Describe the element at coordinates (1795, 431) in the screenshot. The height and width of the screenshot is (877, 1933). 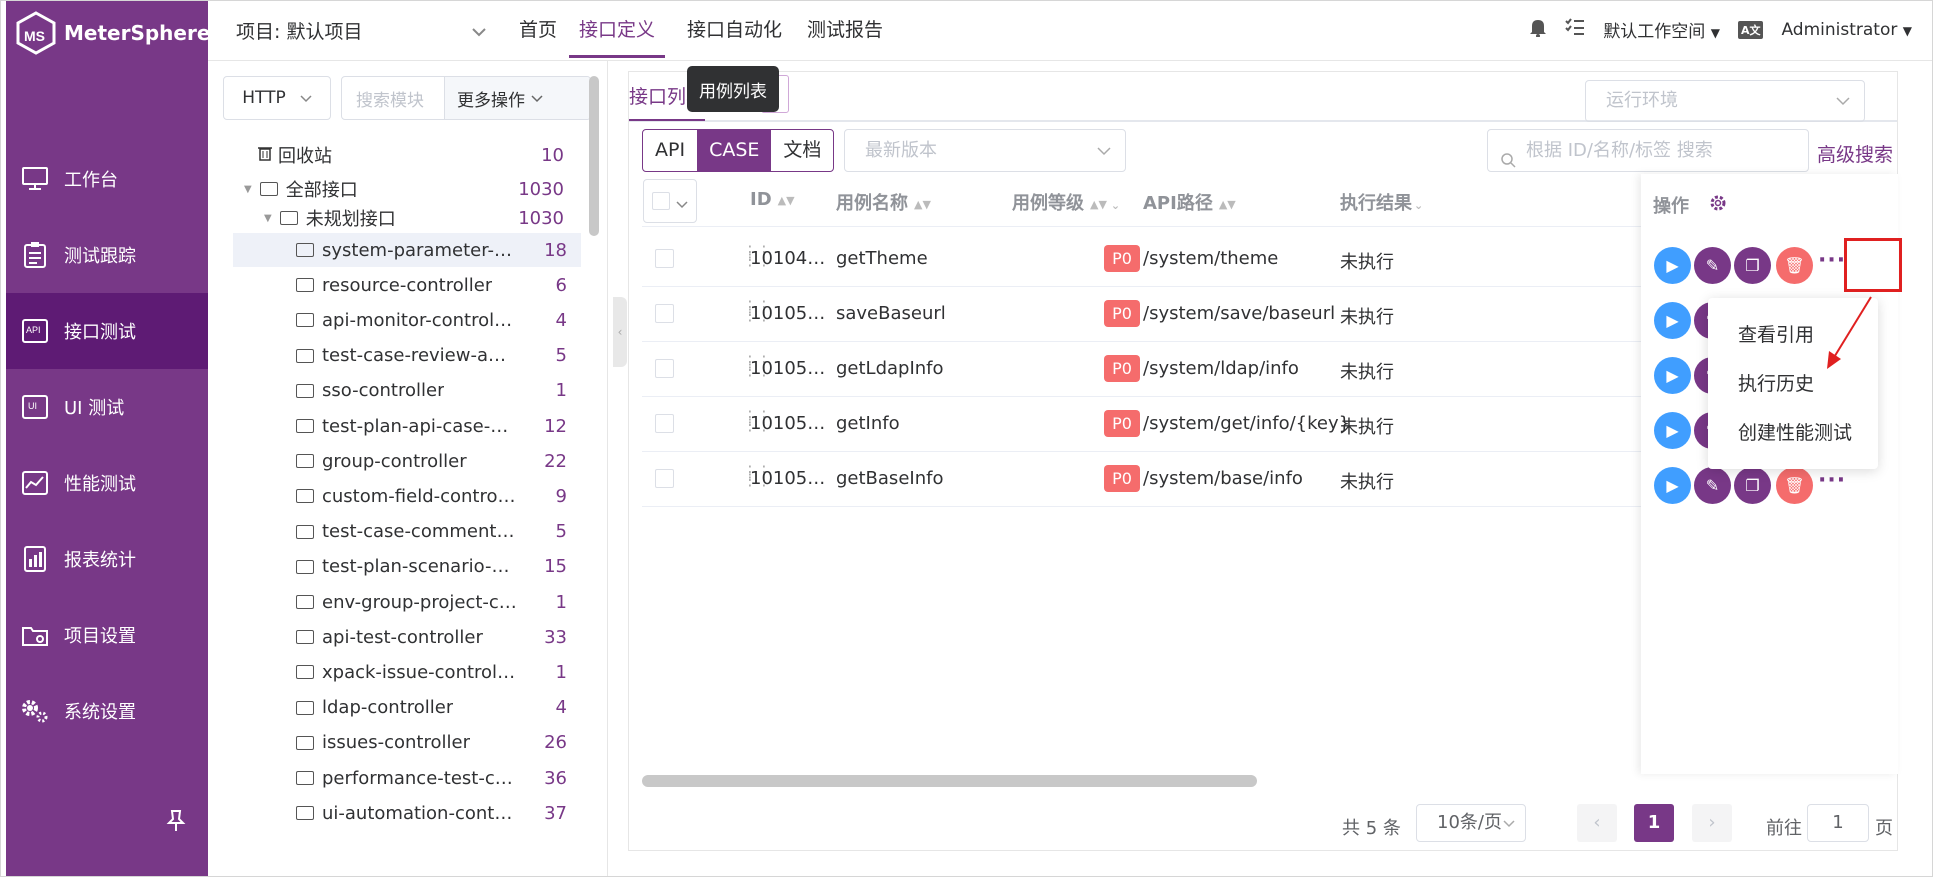
I see `menu-item-create-performance-test: 创建性能测试` at that location.